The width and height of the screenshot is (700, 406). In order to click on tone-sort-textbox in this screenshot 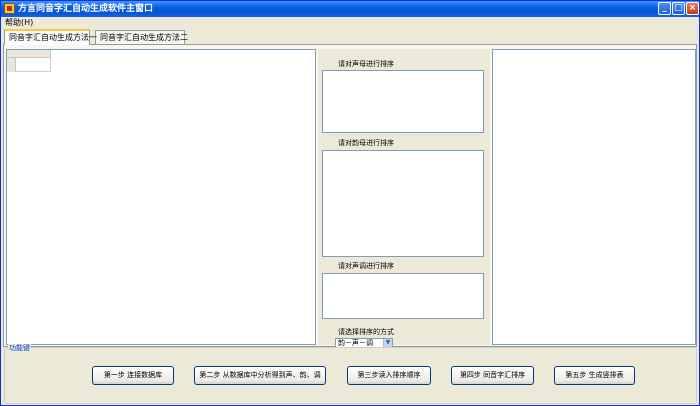, I will do `click(403, 296)`.